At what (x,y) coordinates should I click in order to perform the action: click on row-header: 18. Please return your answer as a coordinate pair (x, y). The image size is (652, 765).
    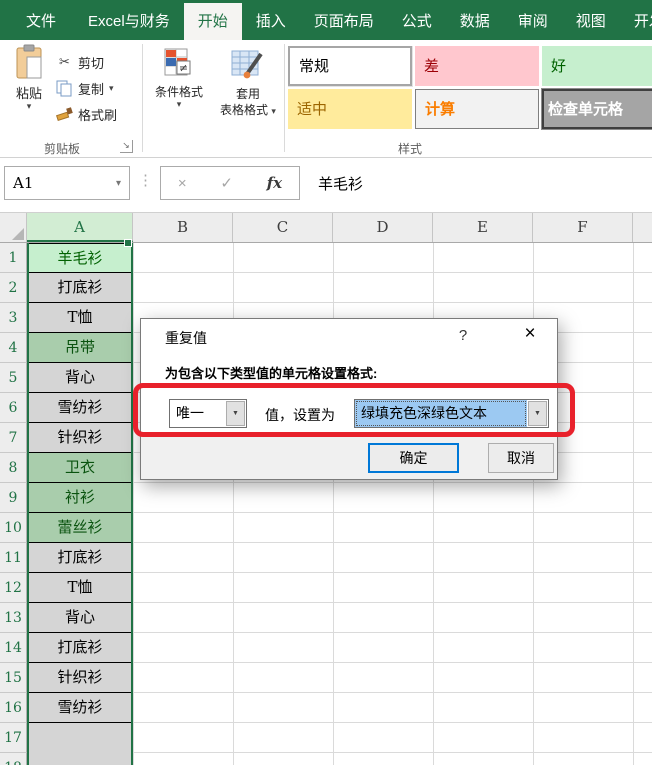
    Looking at the image, I should click on (13, 759).